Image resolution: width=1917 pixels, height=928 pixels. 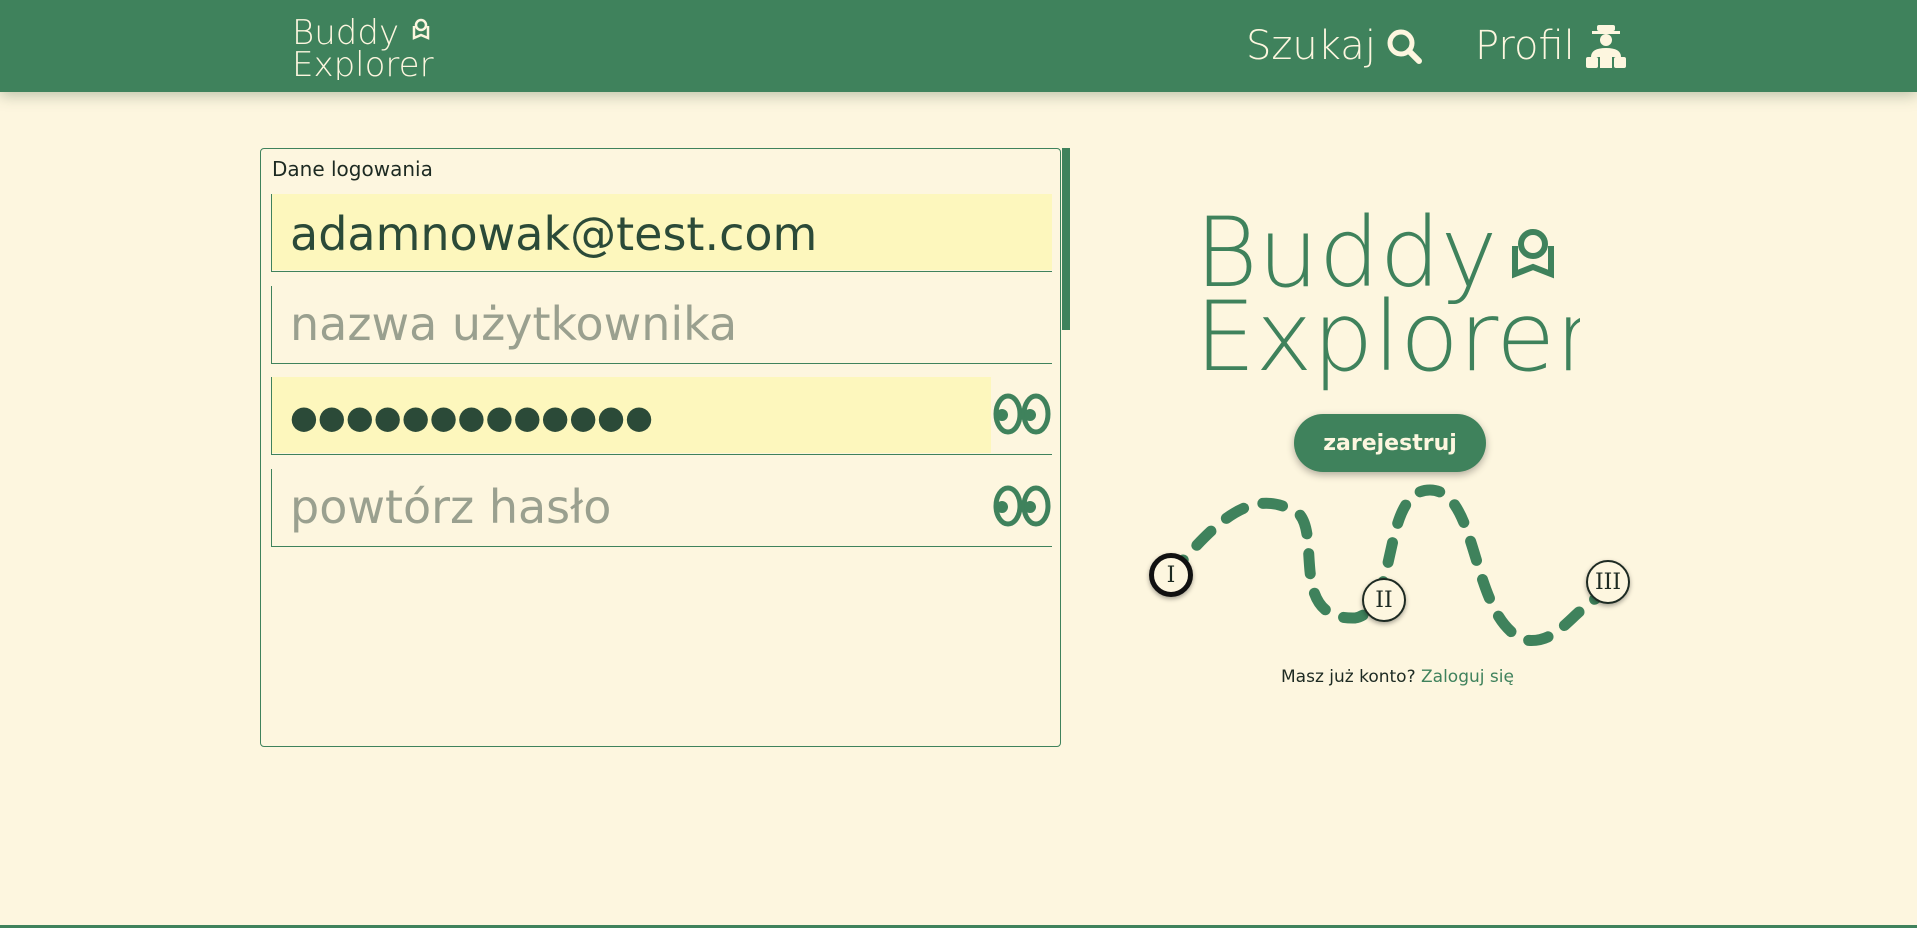 What do you see at coordinates (471, 415) in the screenshot?
I see `password-mask: ●●●●●●●●●●●●●` at bounding box center [471, 415].